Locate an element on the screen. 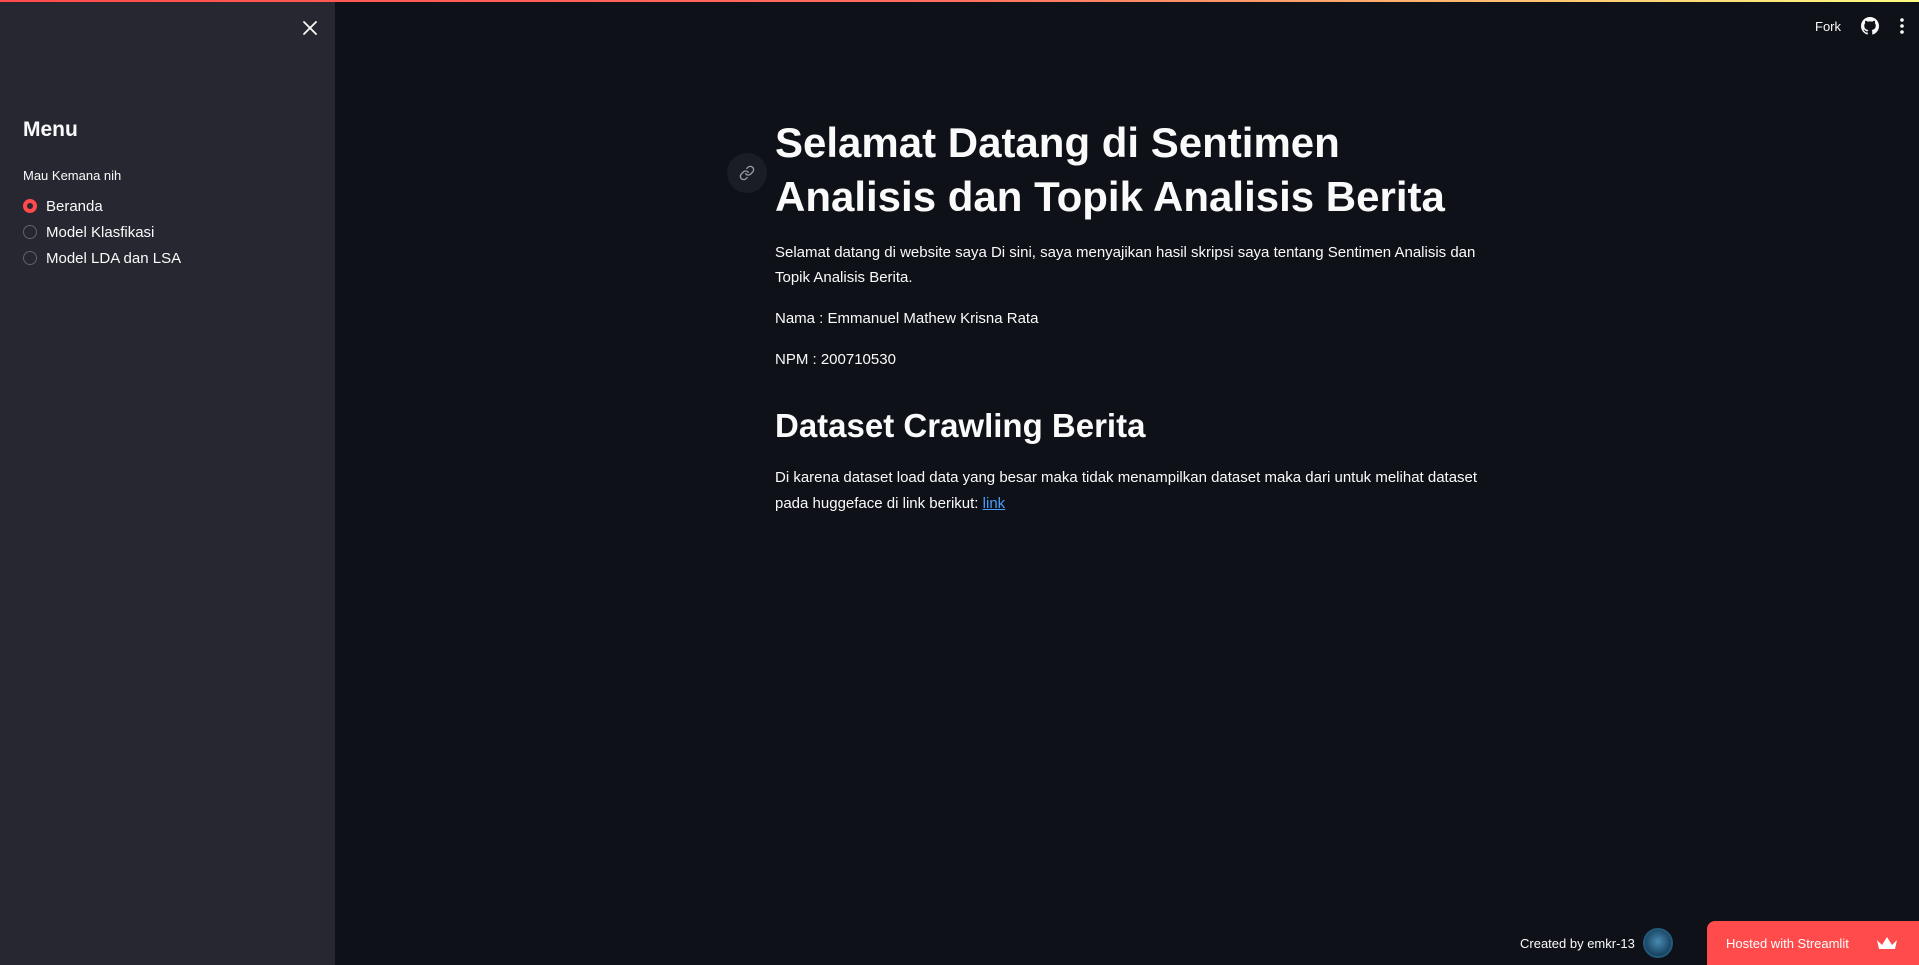 Image resolution: width=1919 pixels, height=965 pixels. creator-avatar is located at coordinates (1657, 943).